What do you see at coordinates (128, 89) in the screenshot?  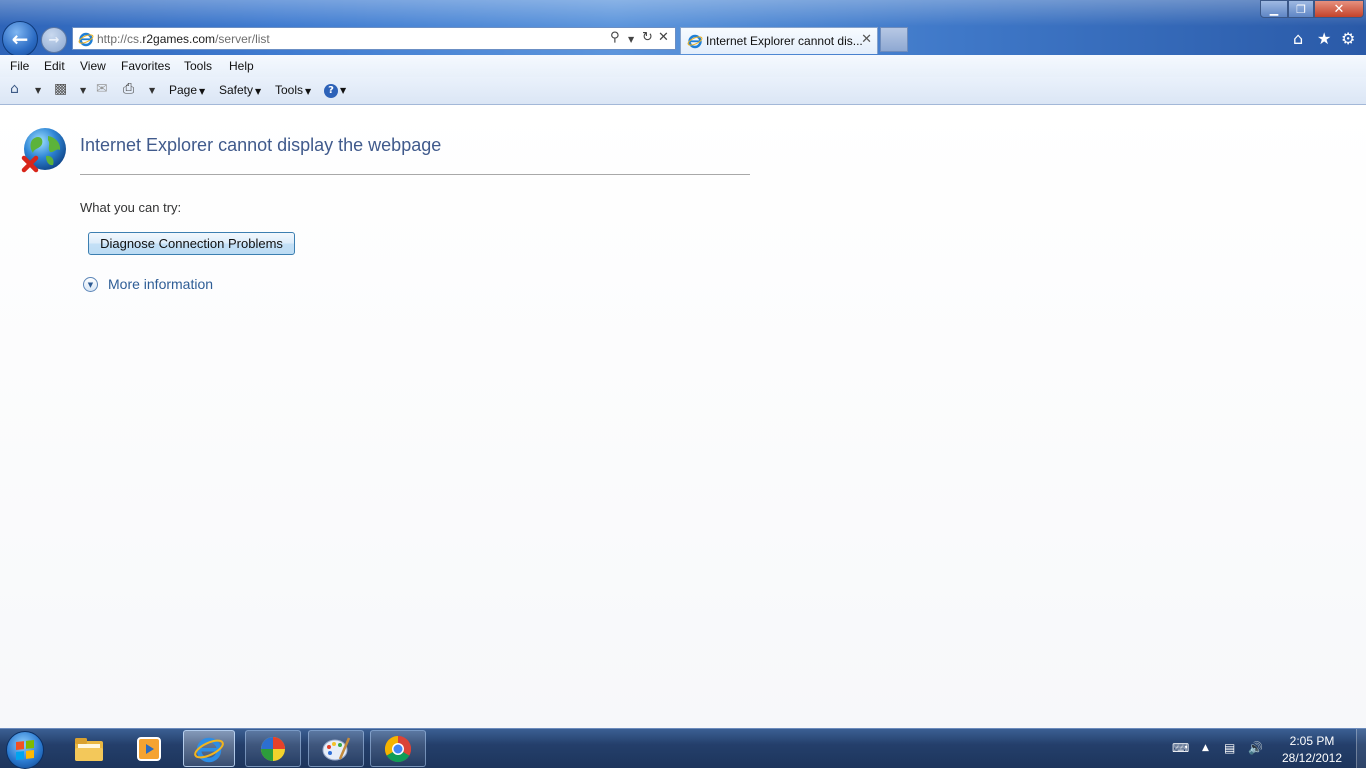 I see `print-icon: ⎙` at bounding box center [128, 89].